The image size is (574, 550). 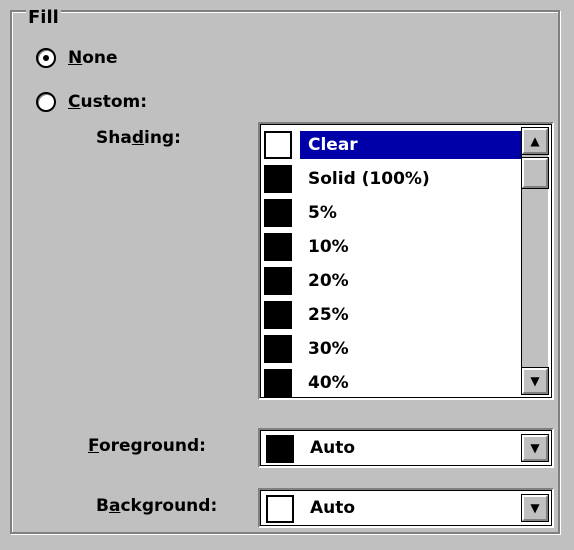 I want to click on background-dropdown: Auto ▼, so click(x=406, y=508).